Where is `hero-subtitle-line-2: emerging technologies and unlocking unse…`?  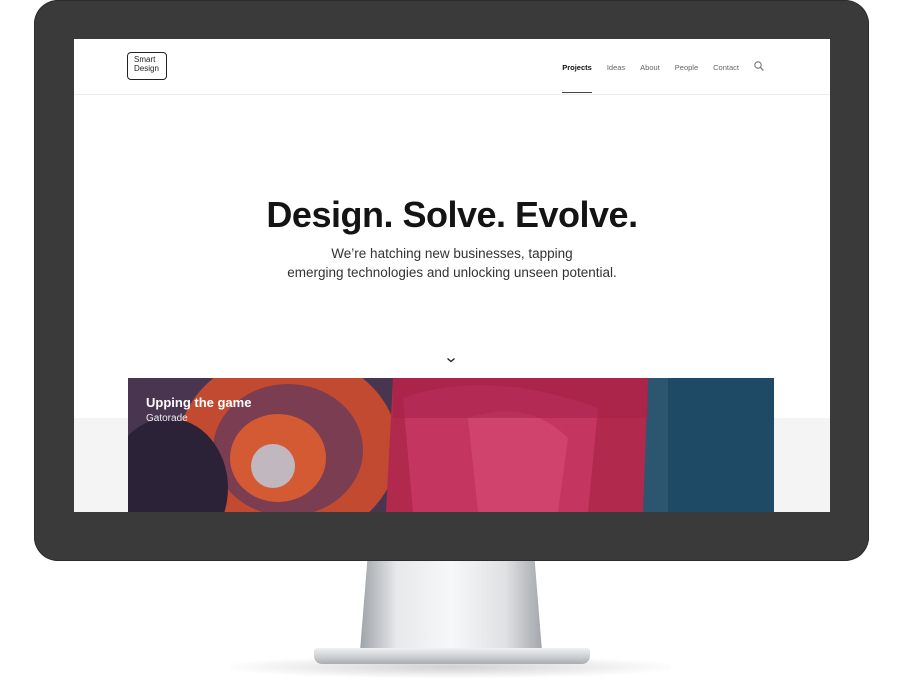 hero-subtitle-line-2: emerging technologies and unlocking unse… is located at coordinates (452, 272).